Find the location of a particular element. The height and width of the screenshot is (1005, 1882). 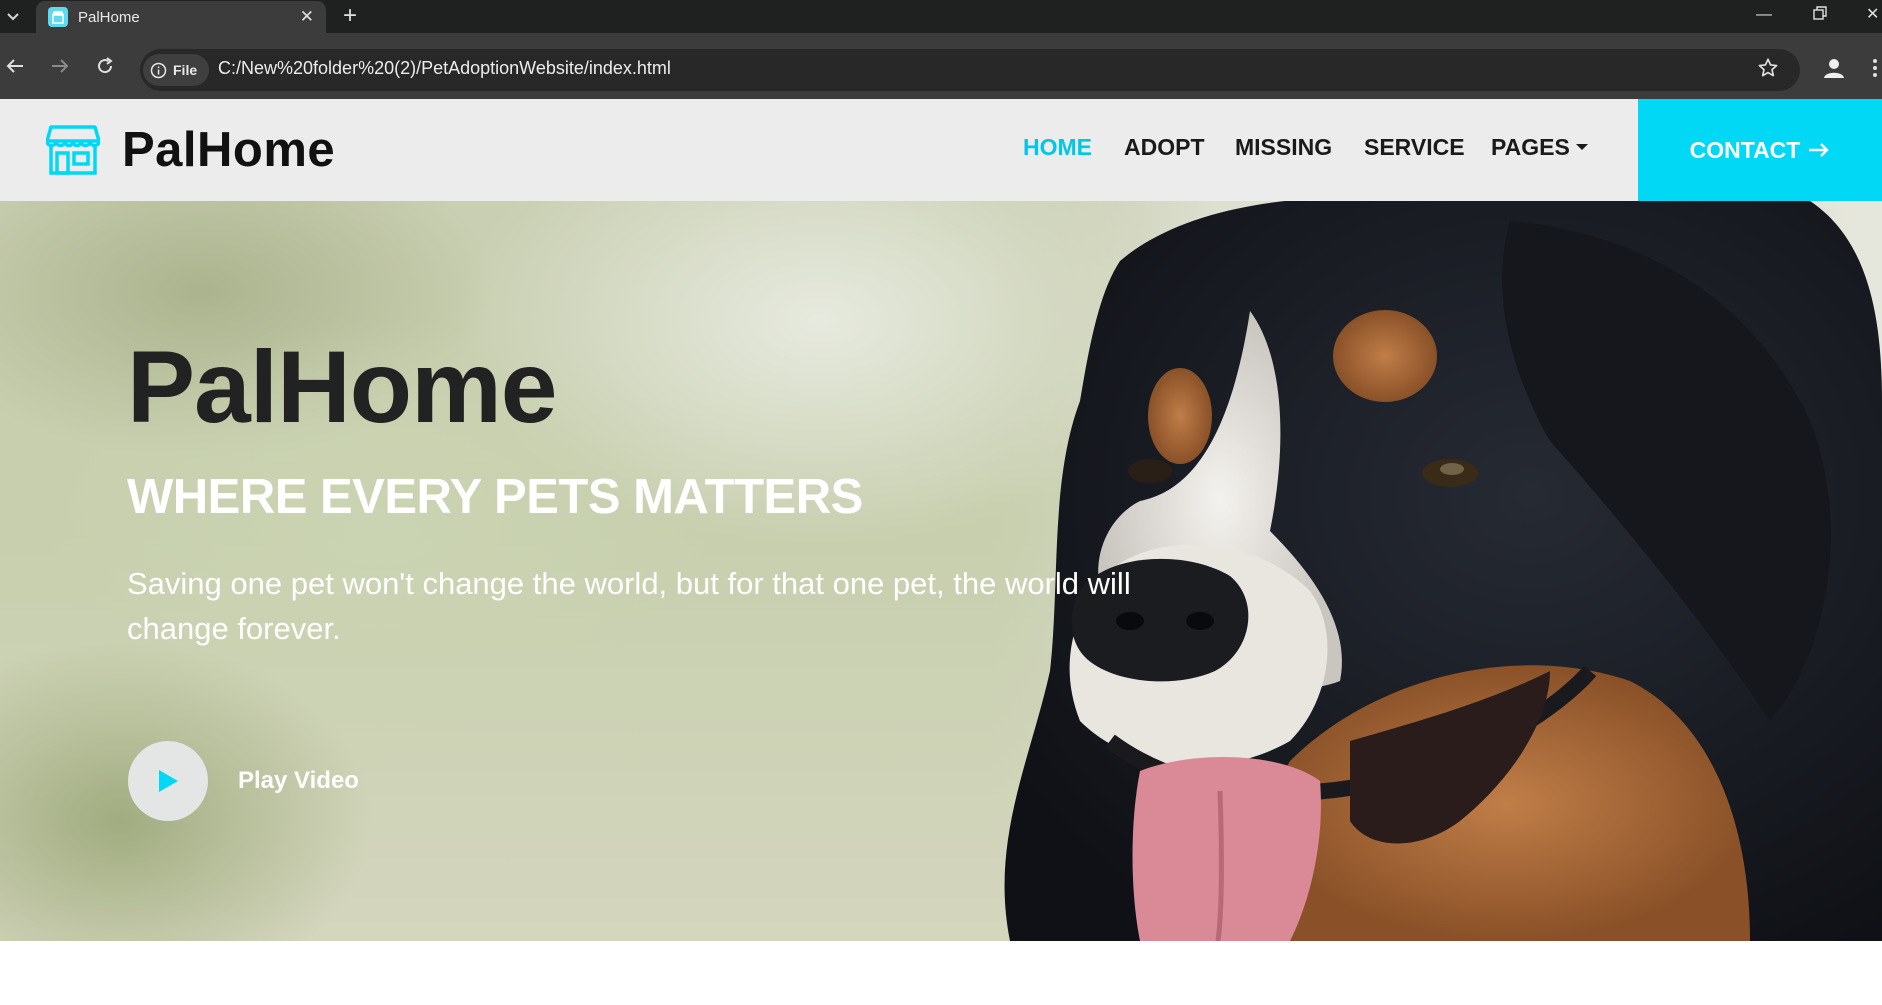

new-tab-icon: + is located at coordinates (350, 16).